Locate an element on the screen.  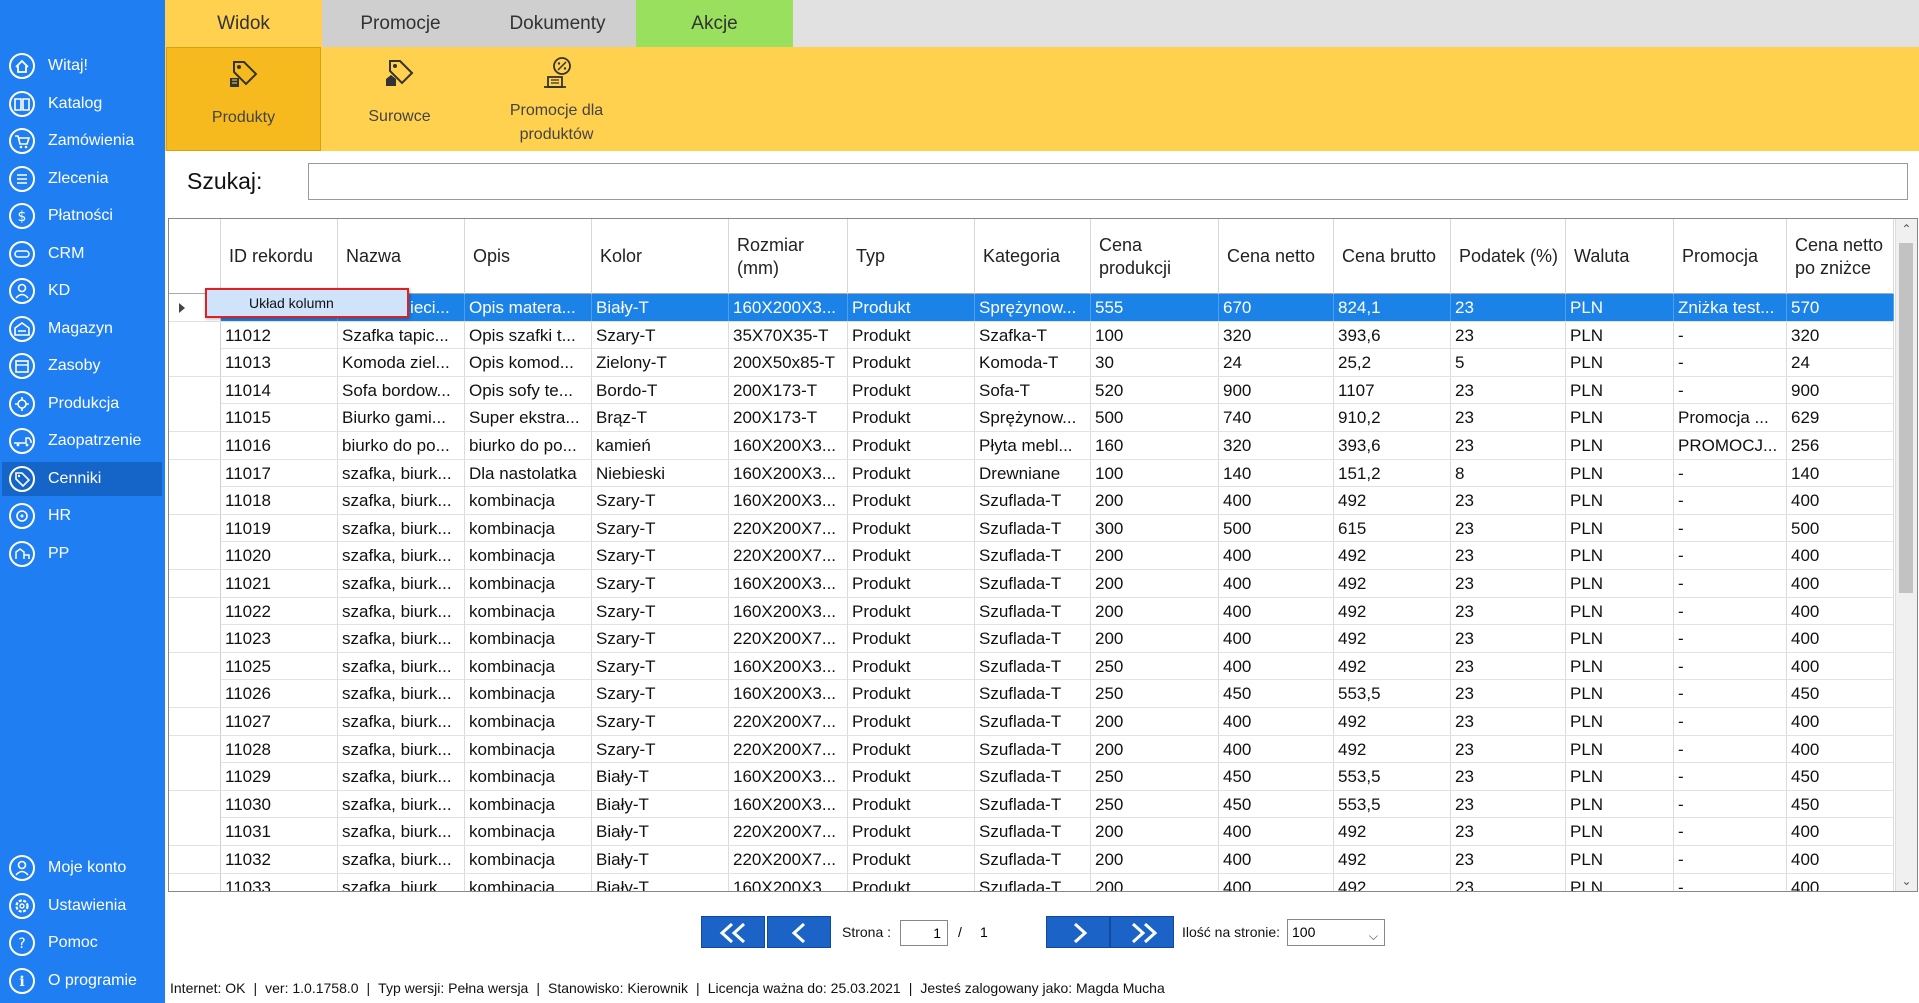
column-header: Cena brutto is located at coordinates (1392, 256).